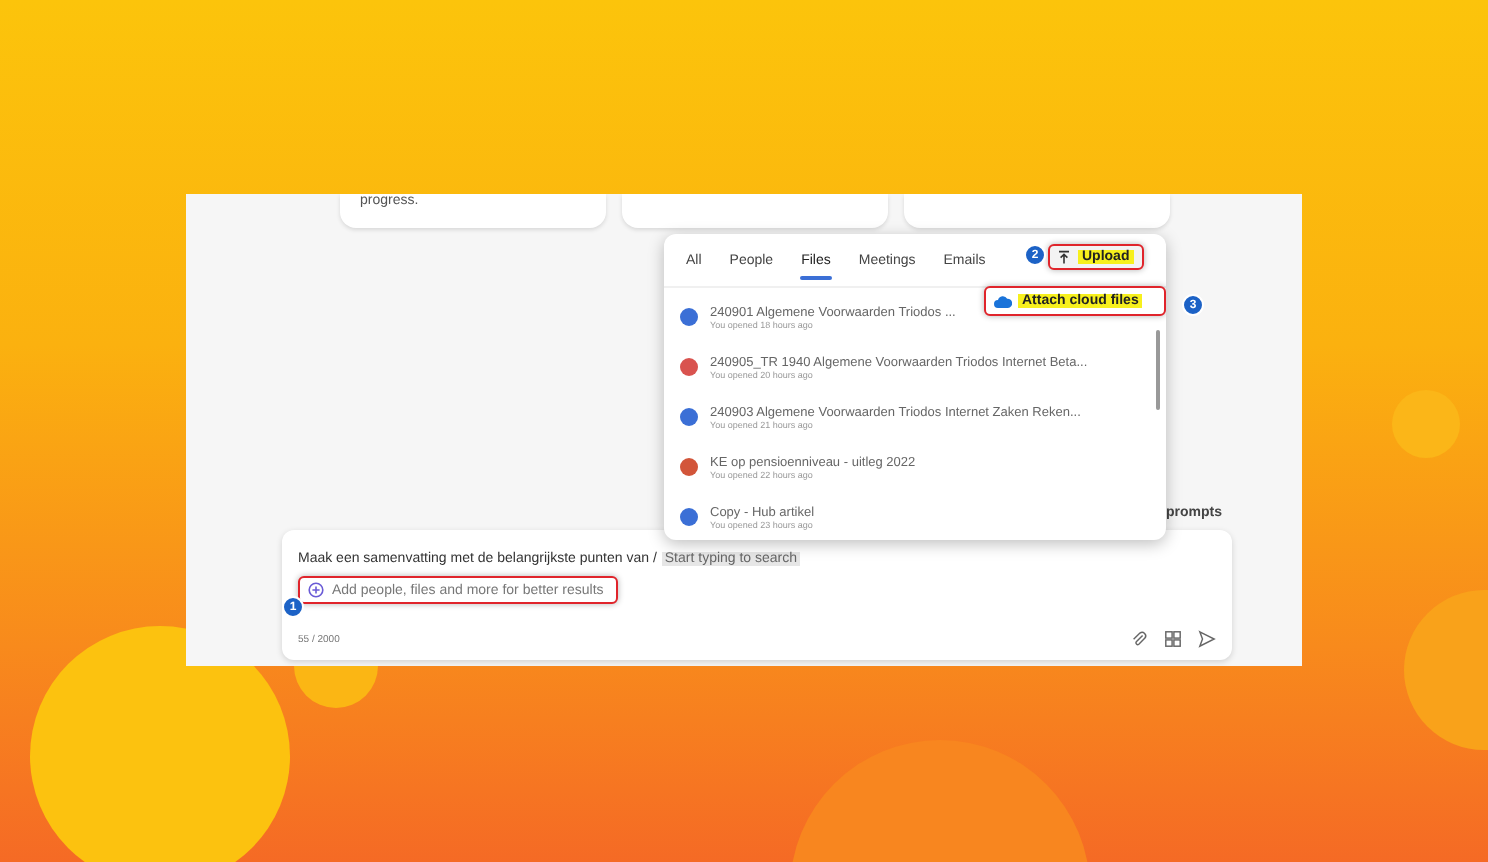 This screenshot has width=1488, height=862. I want to click on scrollbar, so click(1158, 370).